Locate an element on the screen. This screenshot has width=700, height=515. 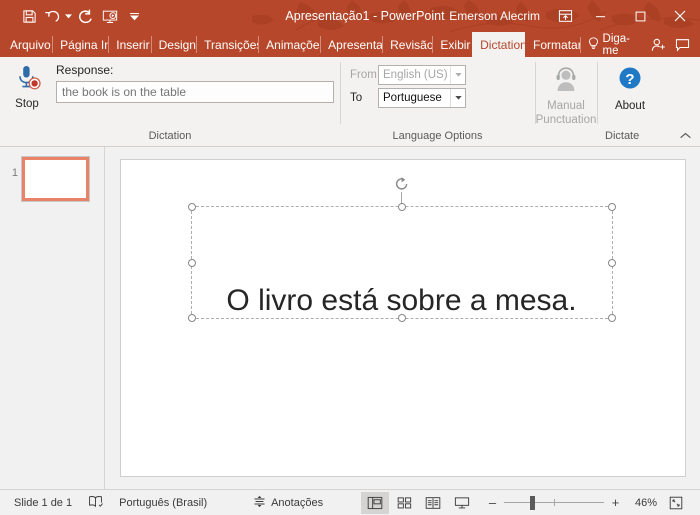
zoom-slider-thumb is located at coordinates (533, 502).